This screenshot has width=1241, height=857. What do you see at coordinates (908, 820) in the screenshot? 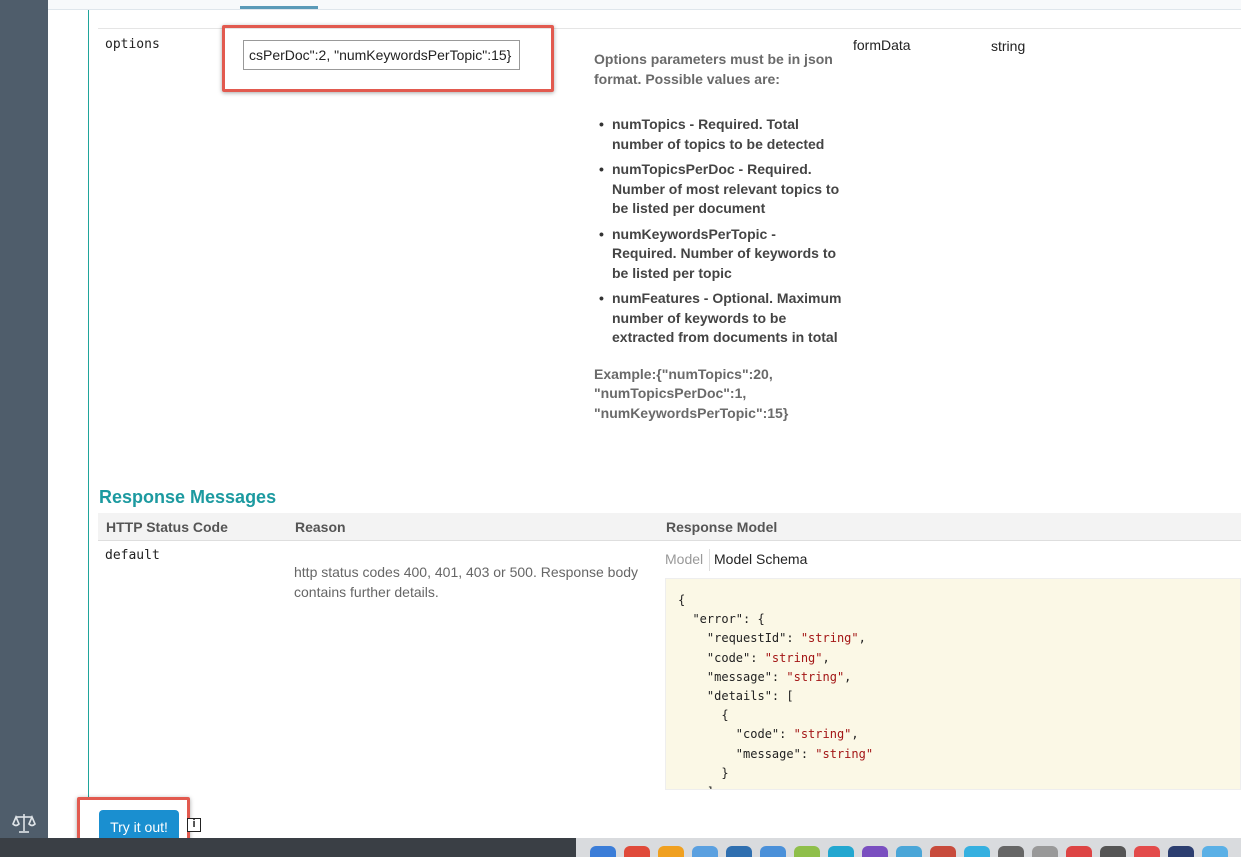
I see `desktop-area` at bounding box center [908, 820].